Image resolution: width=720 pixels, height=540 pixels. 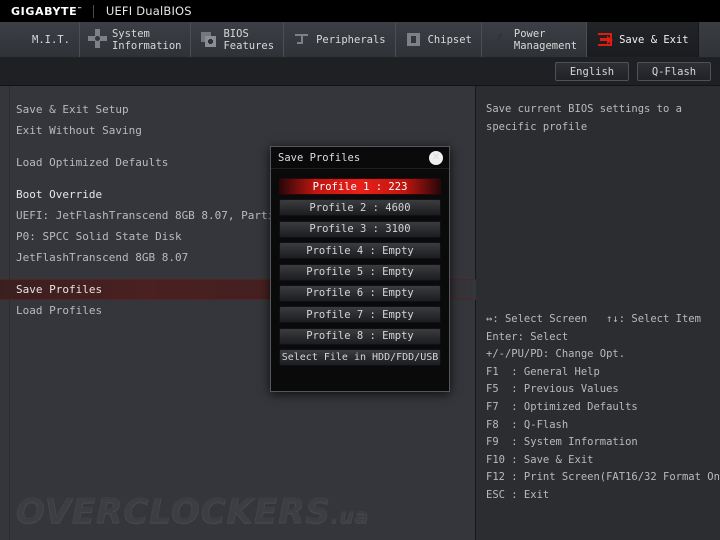 What do you see at coordinates (556, 354) in the screenshot?
I see `legend-line: +/-/PU/PD: Change Opt.` at bounding box center [556, 354].